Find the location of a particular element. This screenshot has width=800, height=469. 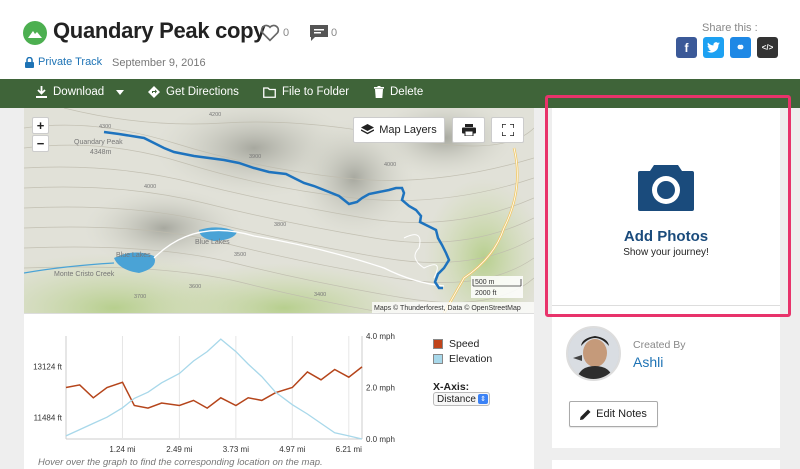

map-layers-button: Map Layers is located at coordinates (399, 130).